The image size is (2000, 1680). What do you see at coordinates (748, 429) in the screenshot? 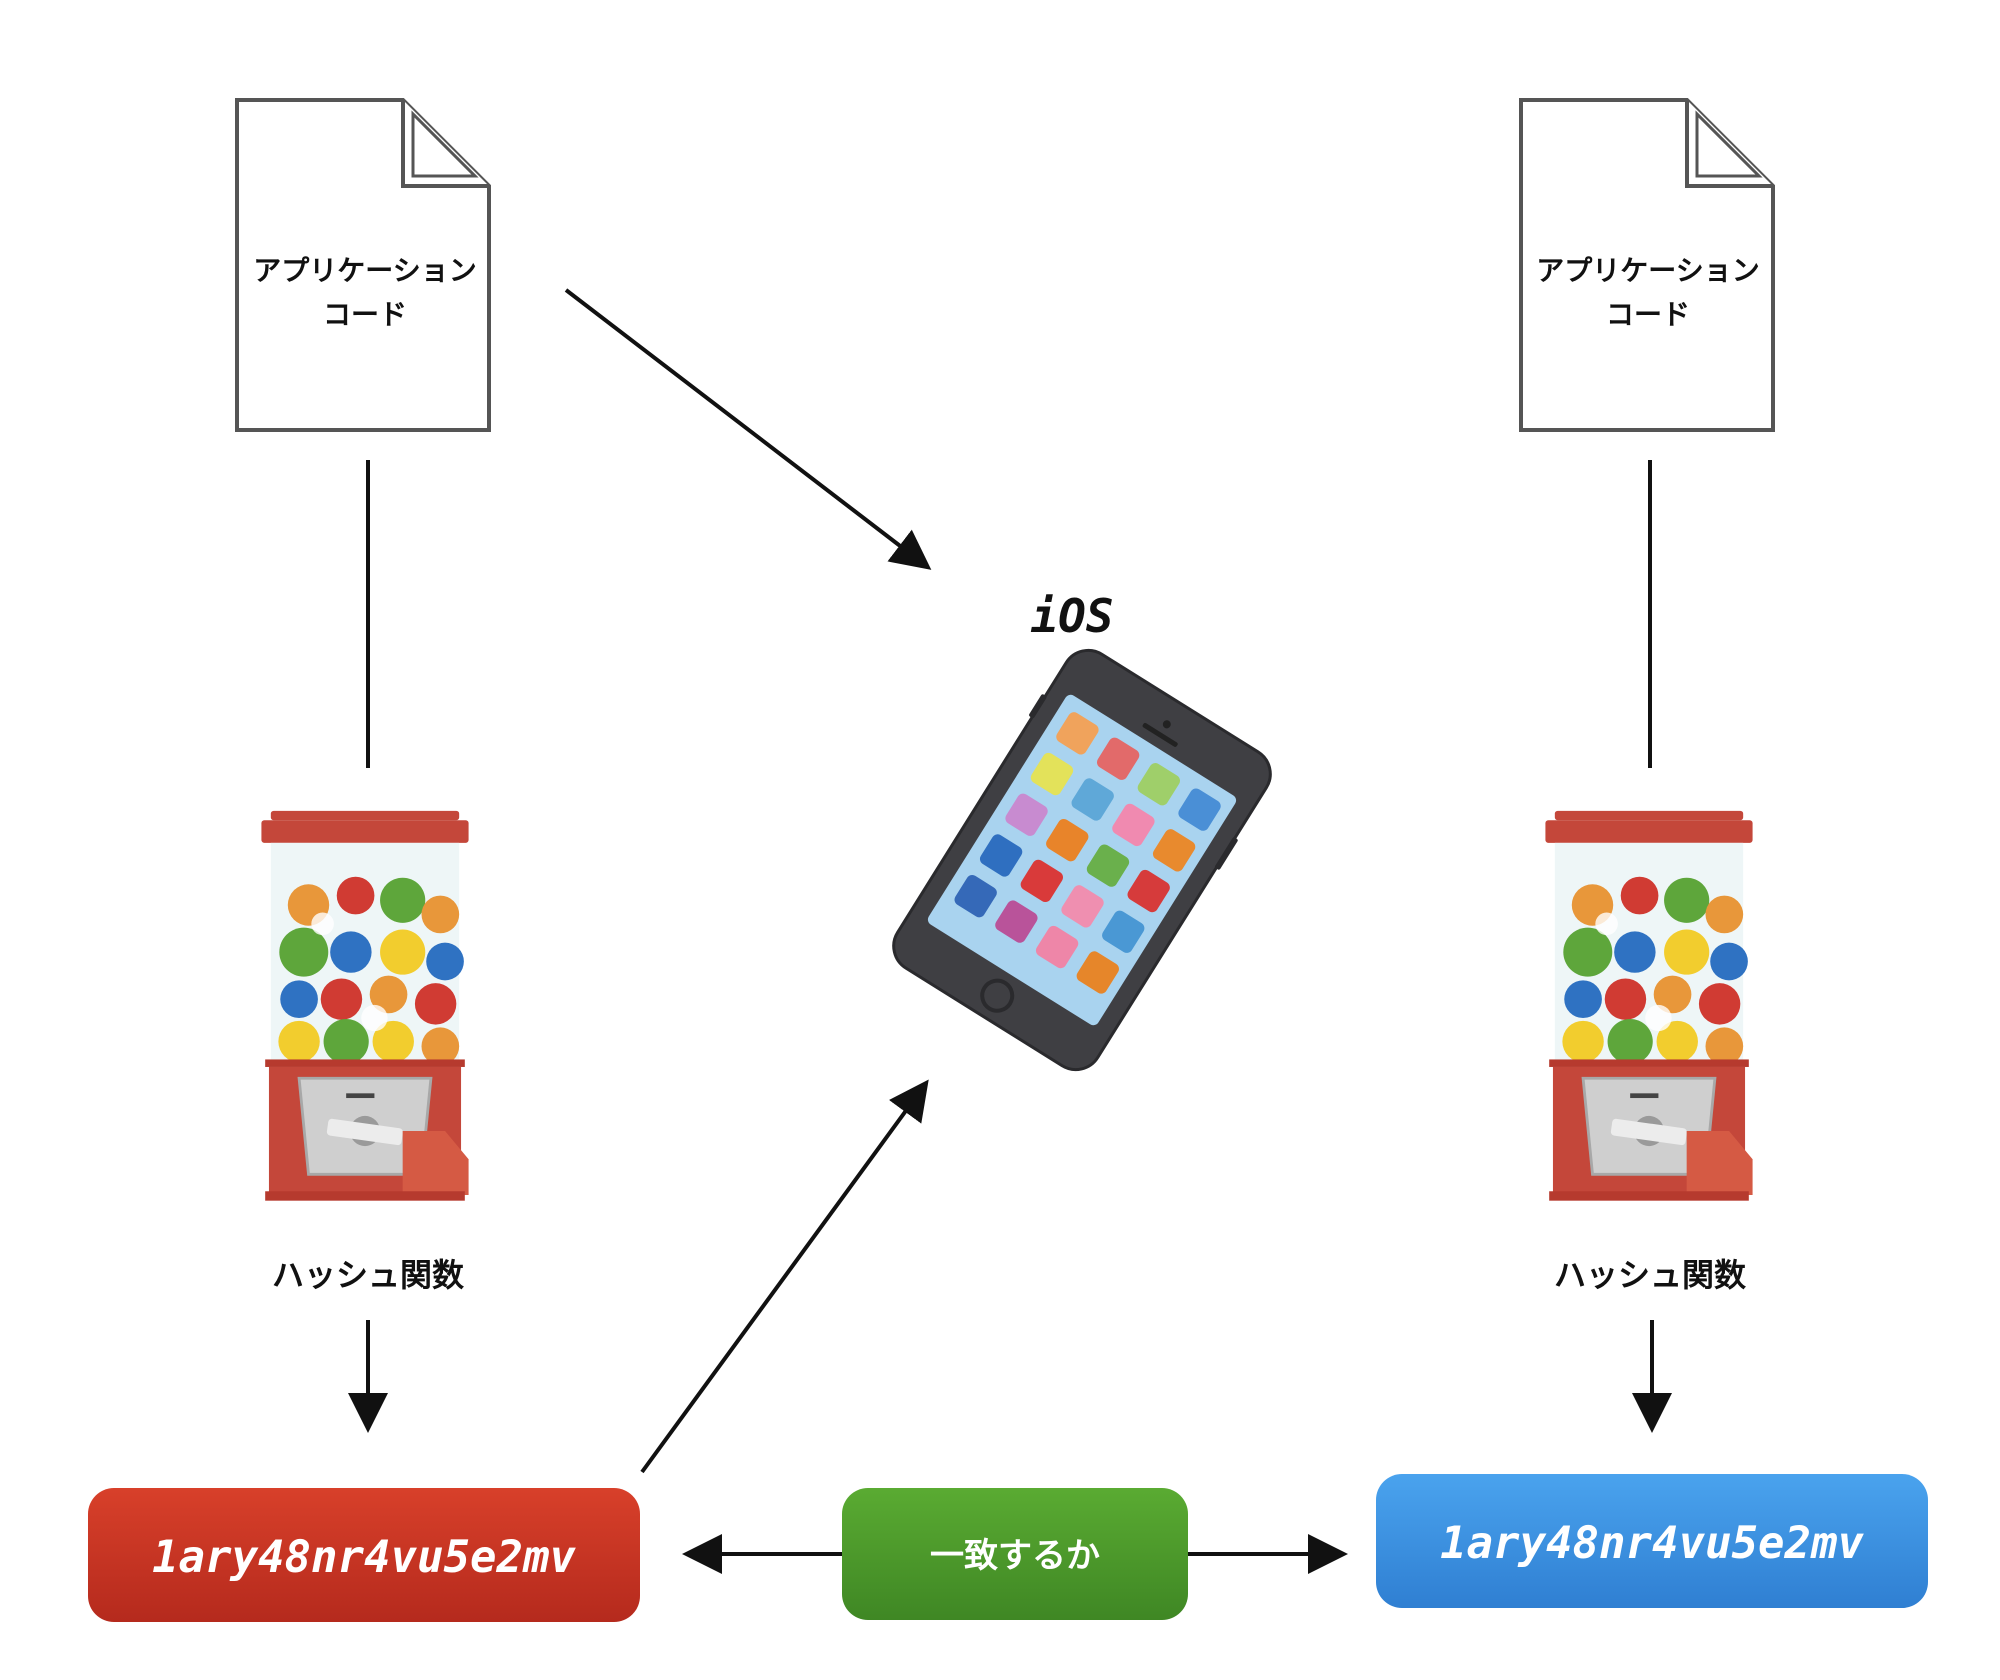
I see `doc-to-ios-arrow` at bounding box center [748, 429].